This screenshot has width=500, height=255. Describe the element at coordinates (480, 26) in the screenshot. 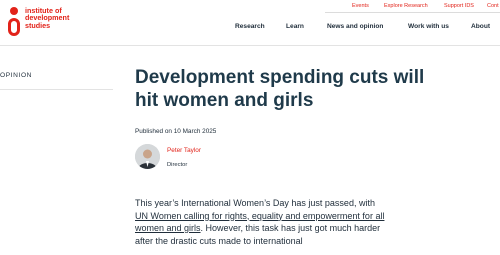

I see `nav-about: About` at that location.